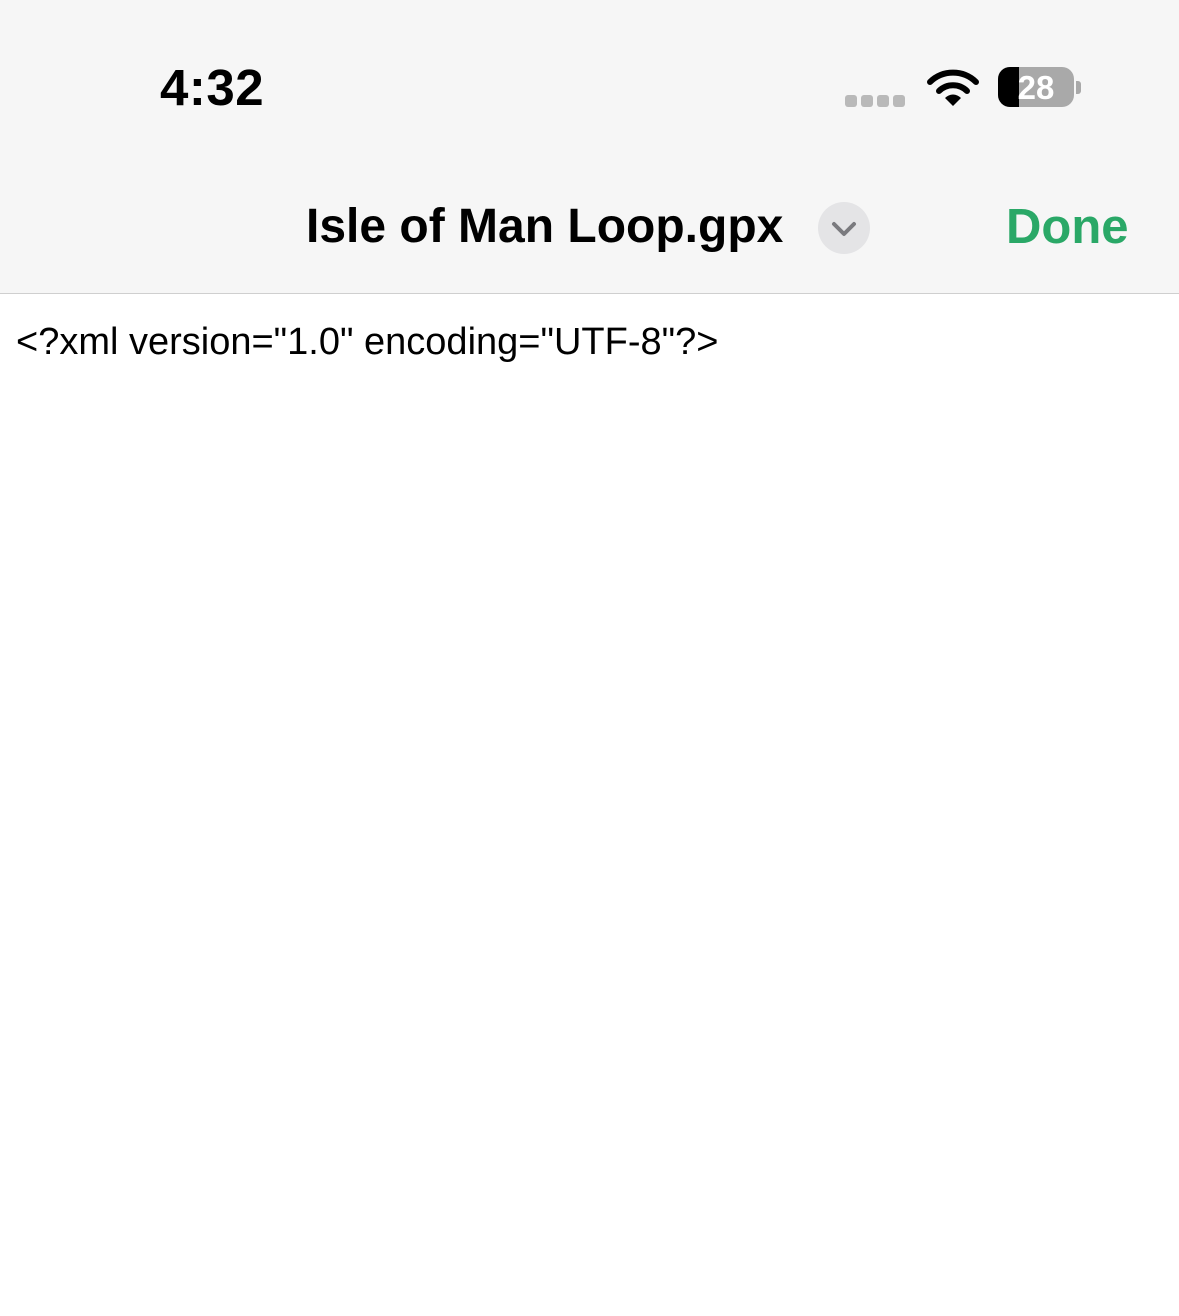 The image size is (1179, 1316). I want to click on document-title: Isle of Man Loop.gpx, so click(544, 227).